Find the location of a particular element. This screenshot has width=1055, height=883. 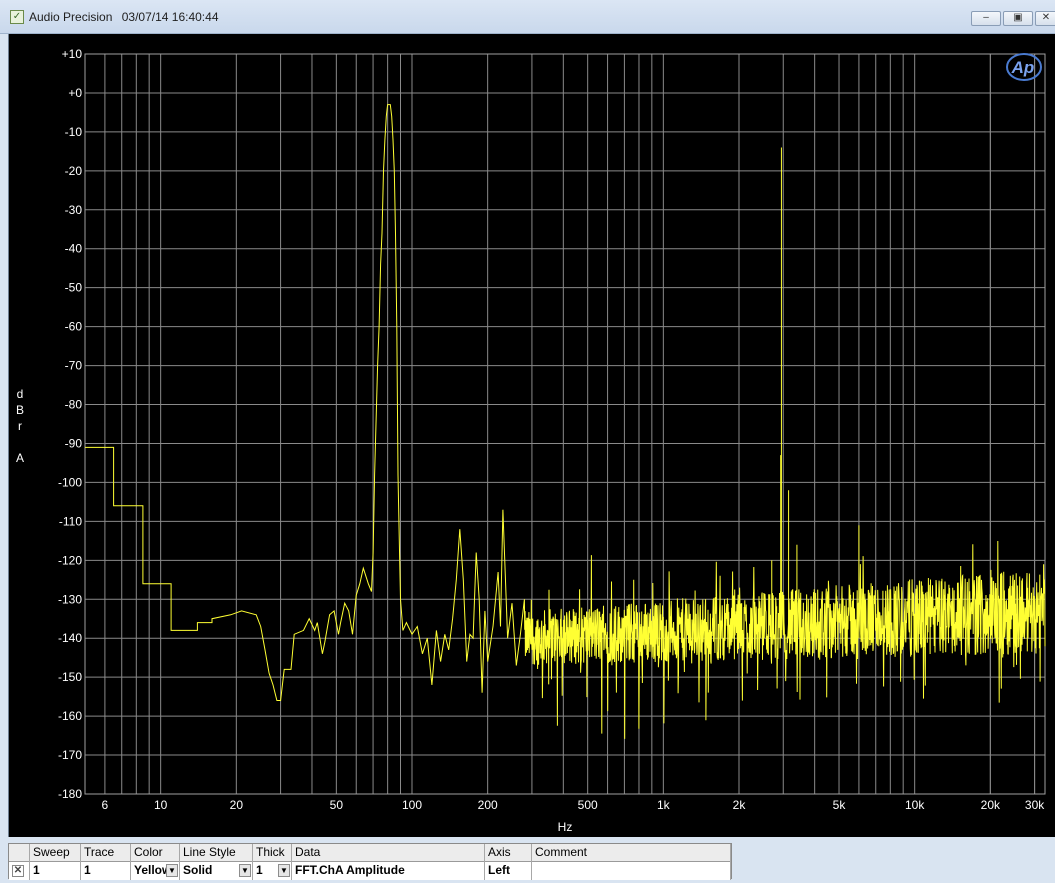

x-axis-label: Hz is located at coordinates (565, 827).